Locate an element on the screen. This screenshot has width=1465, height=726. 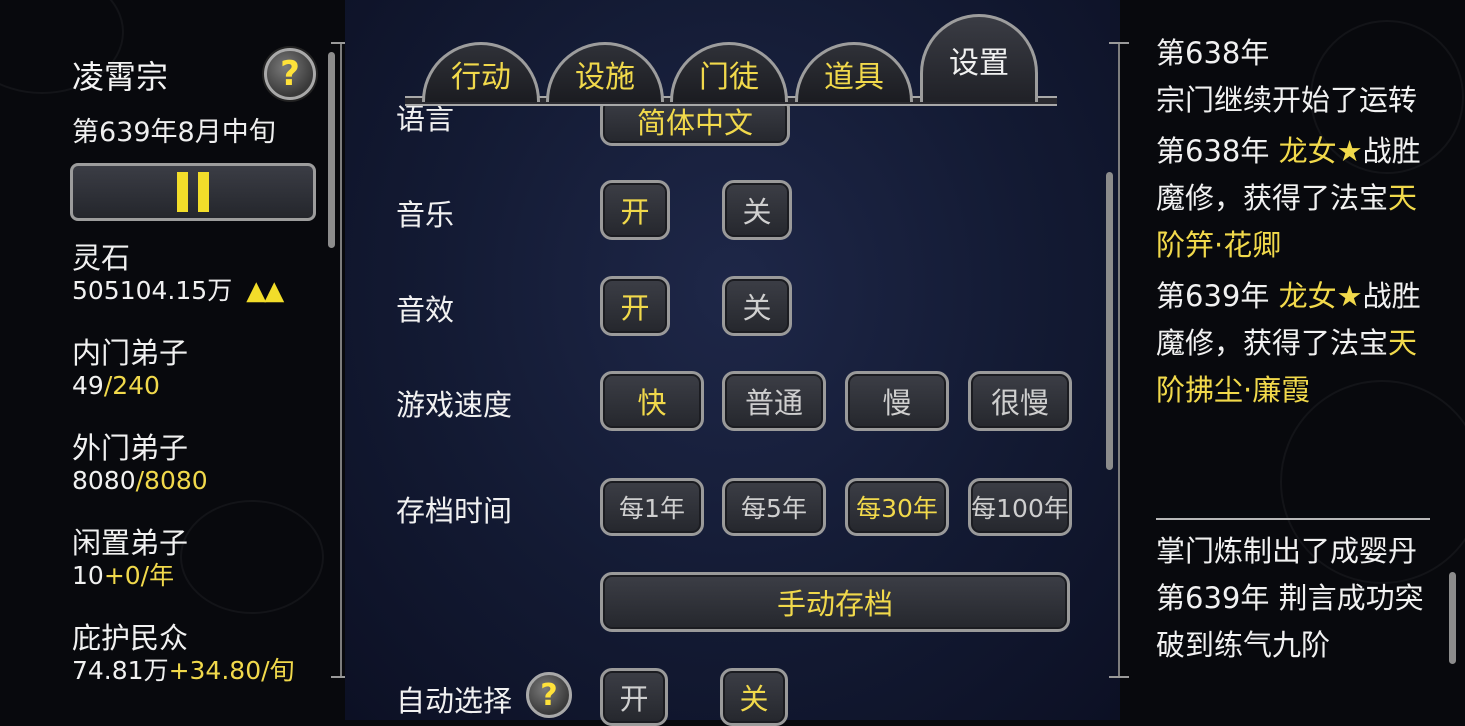
stat-idle-disciples: 闲置弟子 10+0/年 is located at coordinates (130, 558).